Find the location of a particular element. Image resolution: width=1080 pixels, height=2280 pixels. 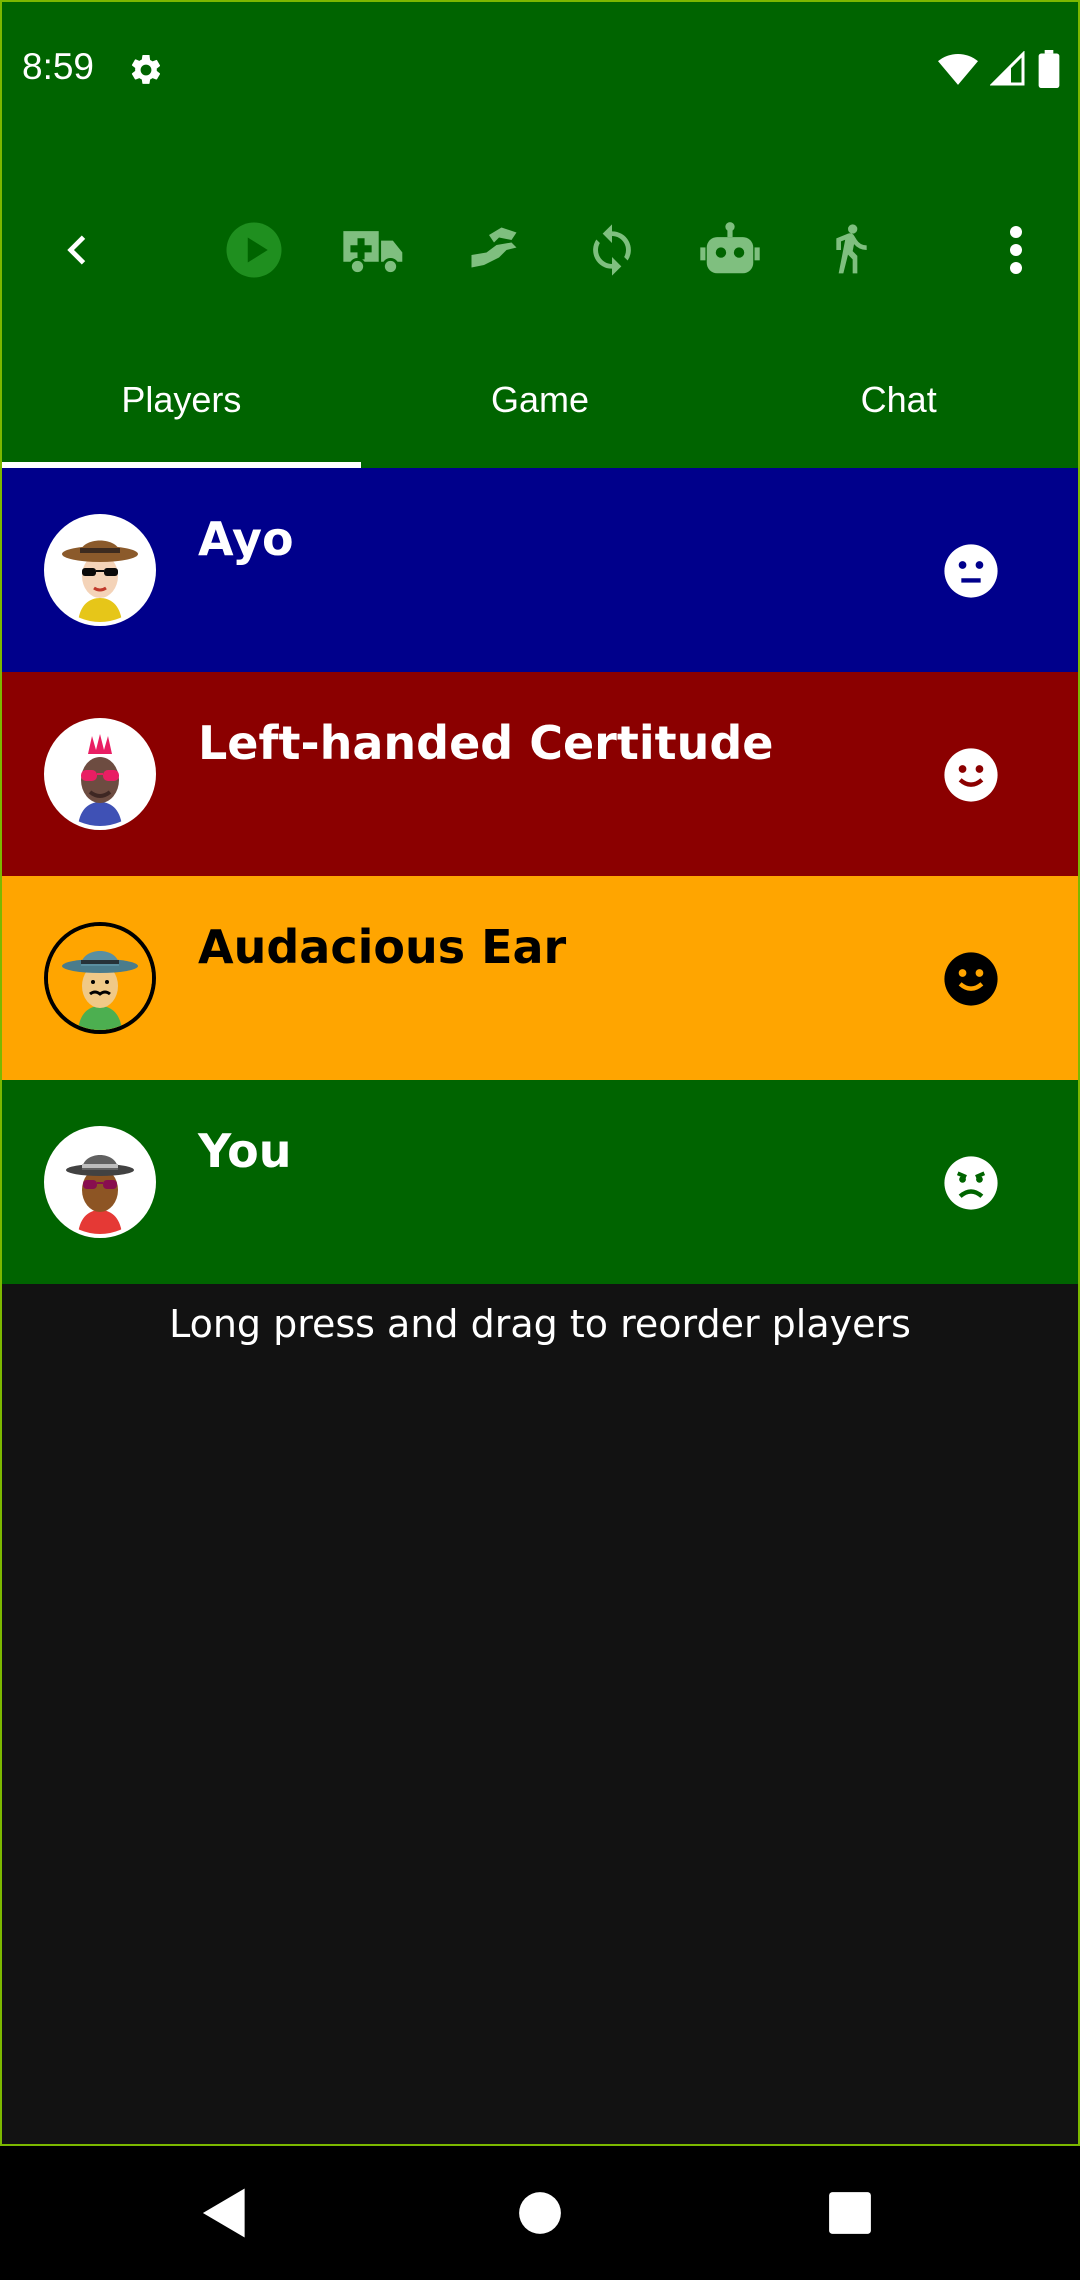

status-icons is located at coordinates (999, 71).